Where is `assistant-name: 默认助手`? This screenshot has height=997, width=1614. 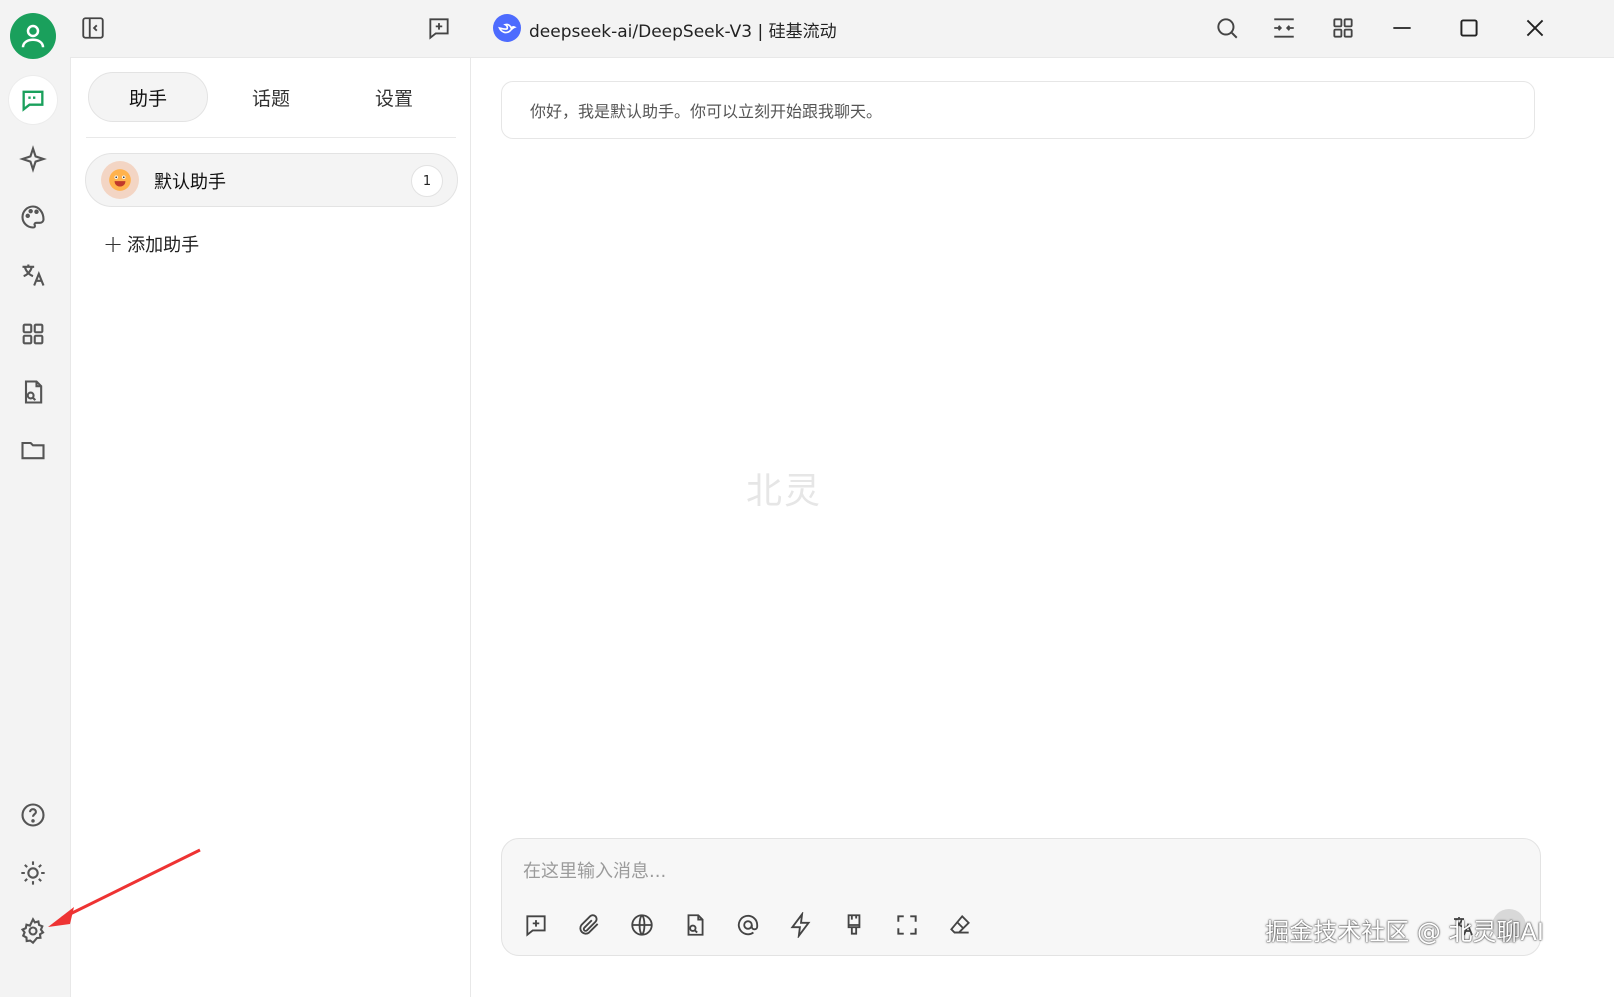 assistant-name: 默认助手 is located at coordinates (190, 182).